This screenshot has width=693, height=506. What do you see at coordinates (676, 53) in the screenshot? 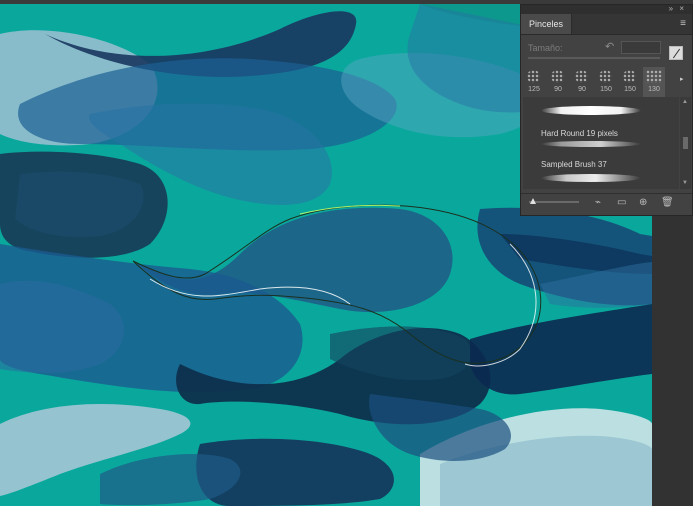
I see `new-brush-icon` at bounding box center [676, 53].